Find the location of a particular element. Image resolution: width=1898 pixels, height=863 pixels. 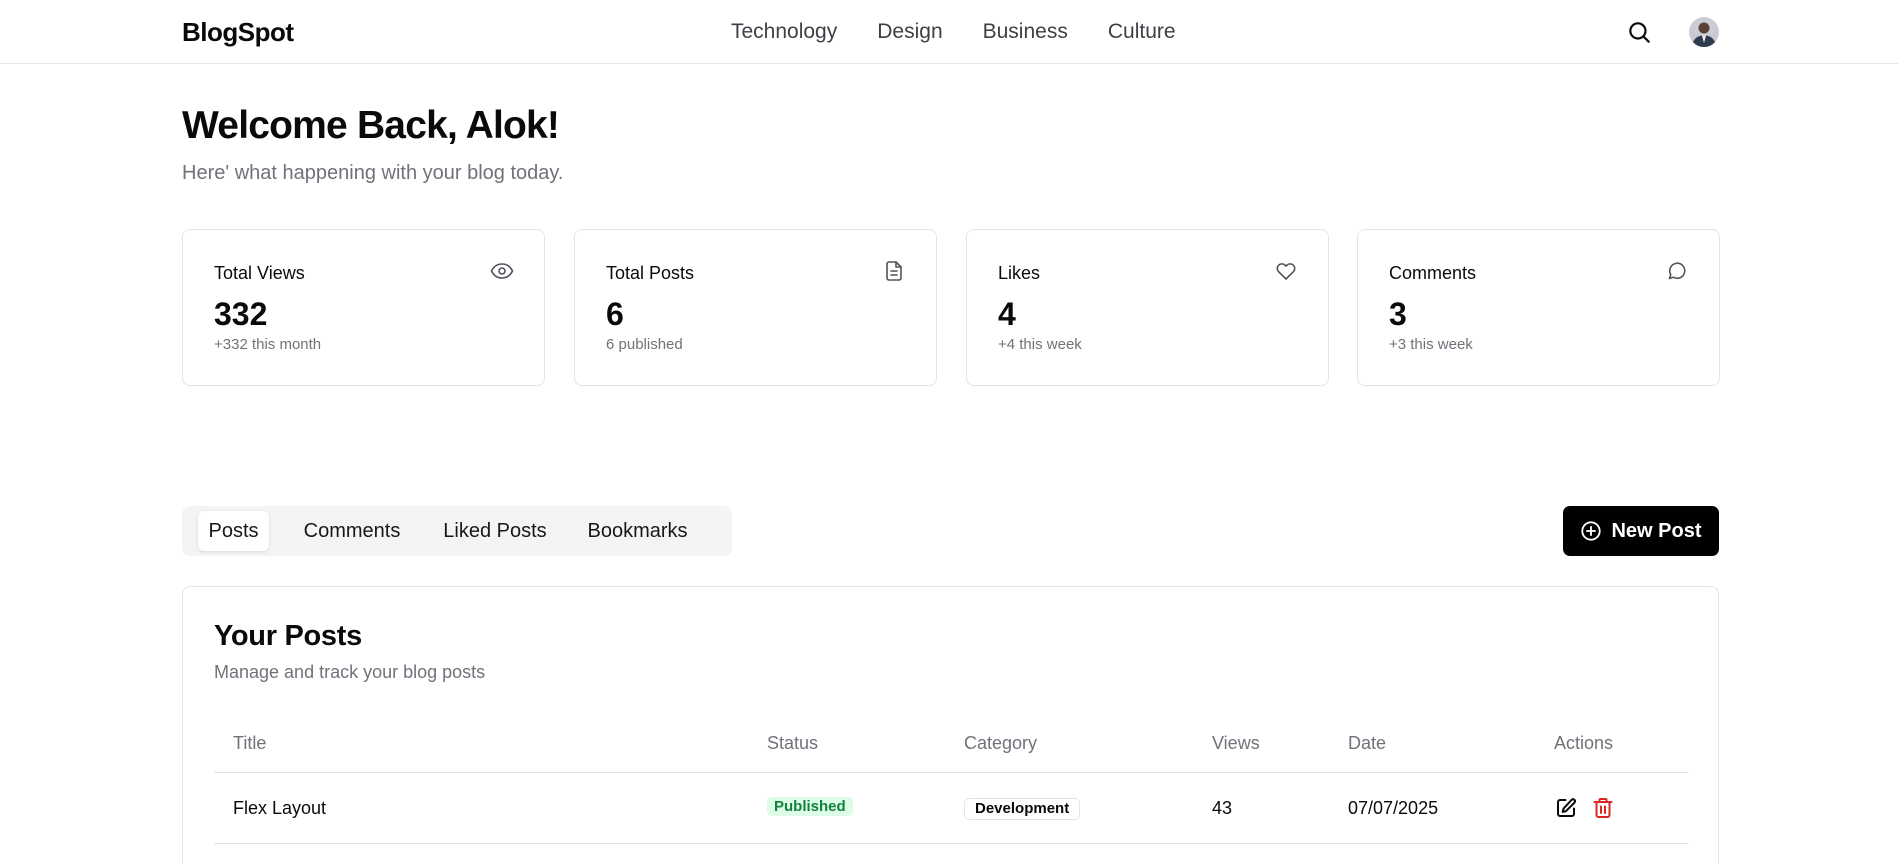

new-post-button: New Post is located at coordinates (1641, 531).